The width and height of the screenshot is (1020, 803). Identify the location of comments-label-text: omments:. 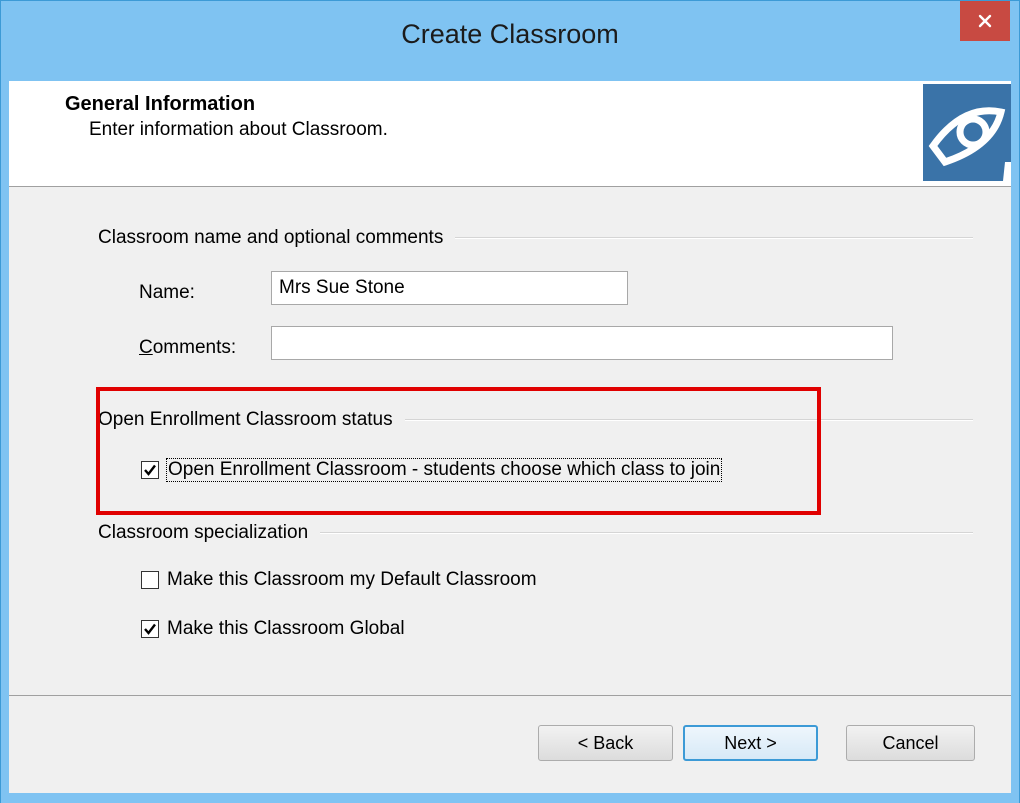
(194, 347).